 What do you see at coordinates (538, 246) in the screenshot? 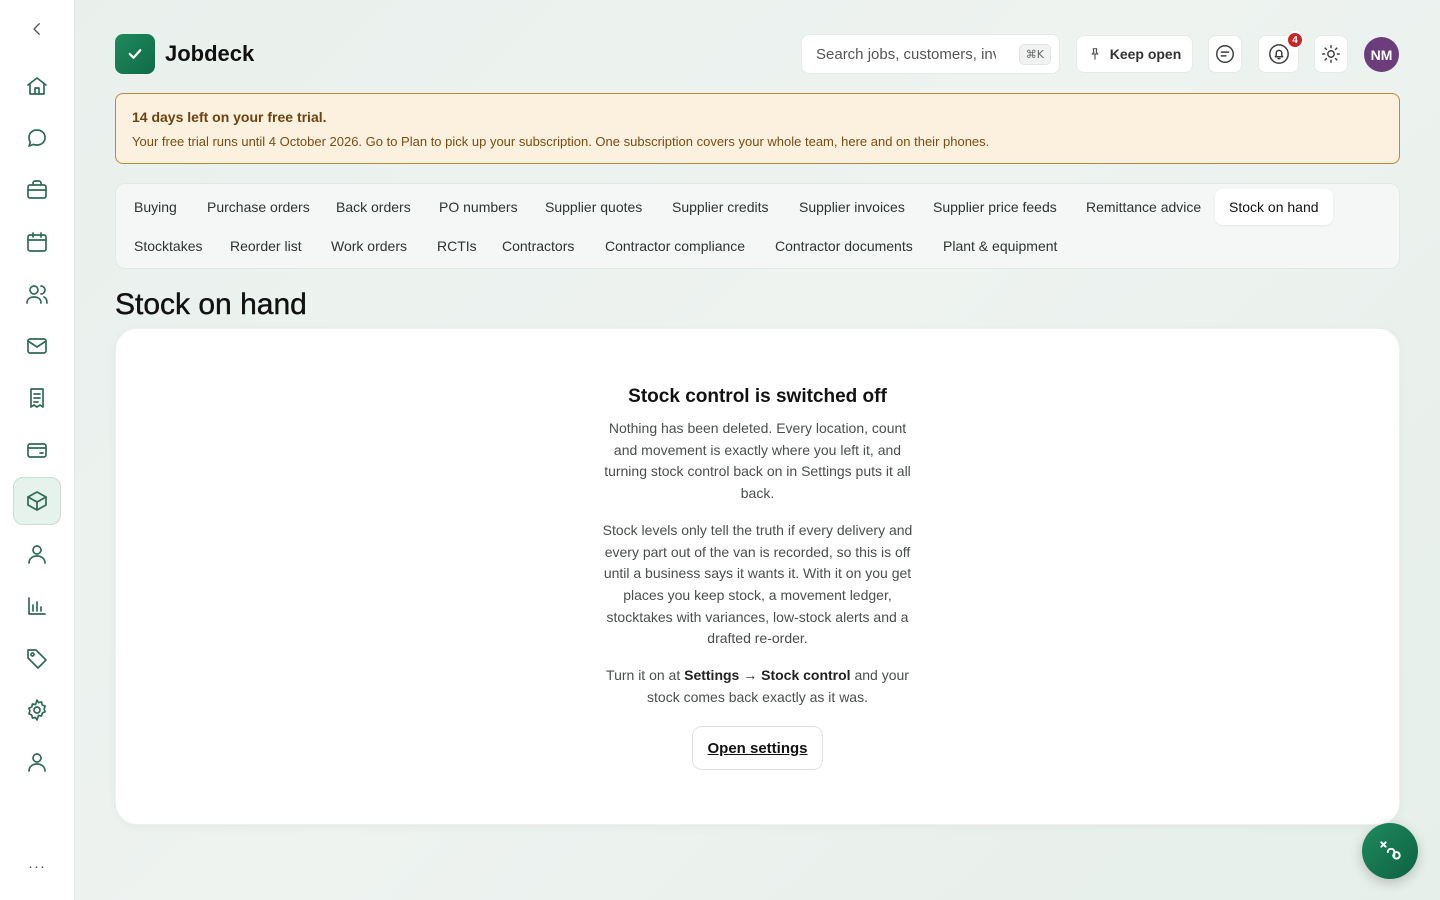
I see `tab-contractors: Contractors` at bounding box center [538, 246].